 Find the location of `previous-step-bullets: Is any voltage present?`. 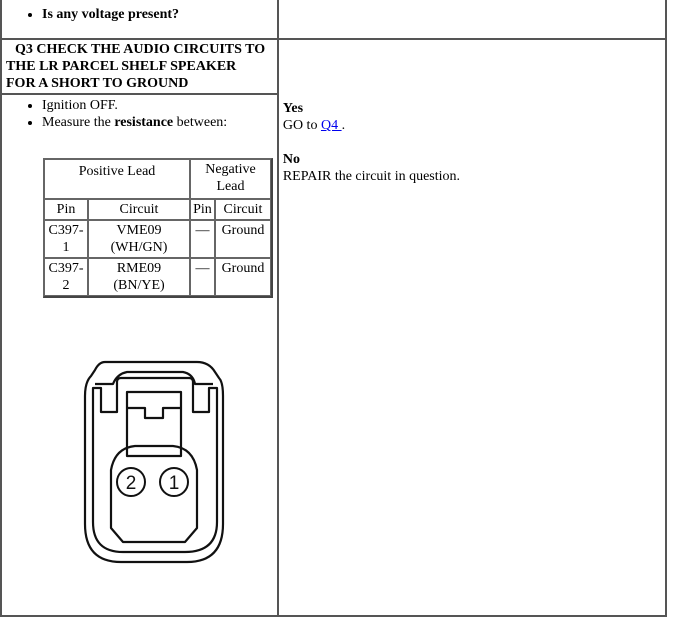

previous-step-bullets: Is any voltage present? is located at coordinates (139, 14).